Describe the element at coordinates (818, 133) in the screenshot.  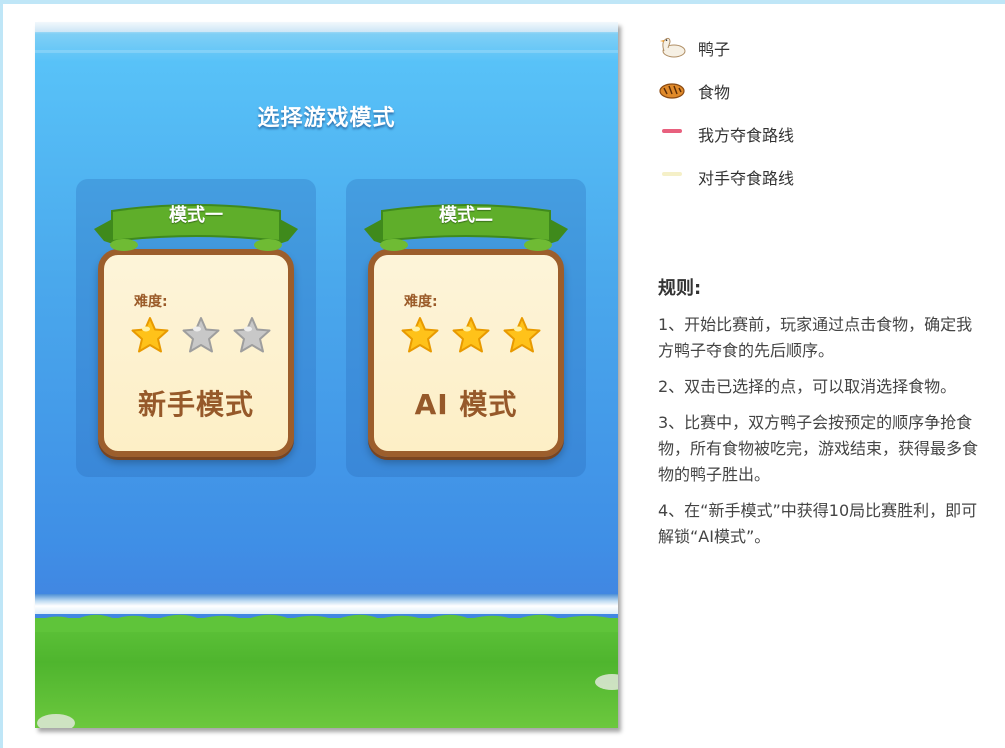
I see `legend-item-own-route: 我方夺食路线` at that location.